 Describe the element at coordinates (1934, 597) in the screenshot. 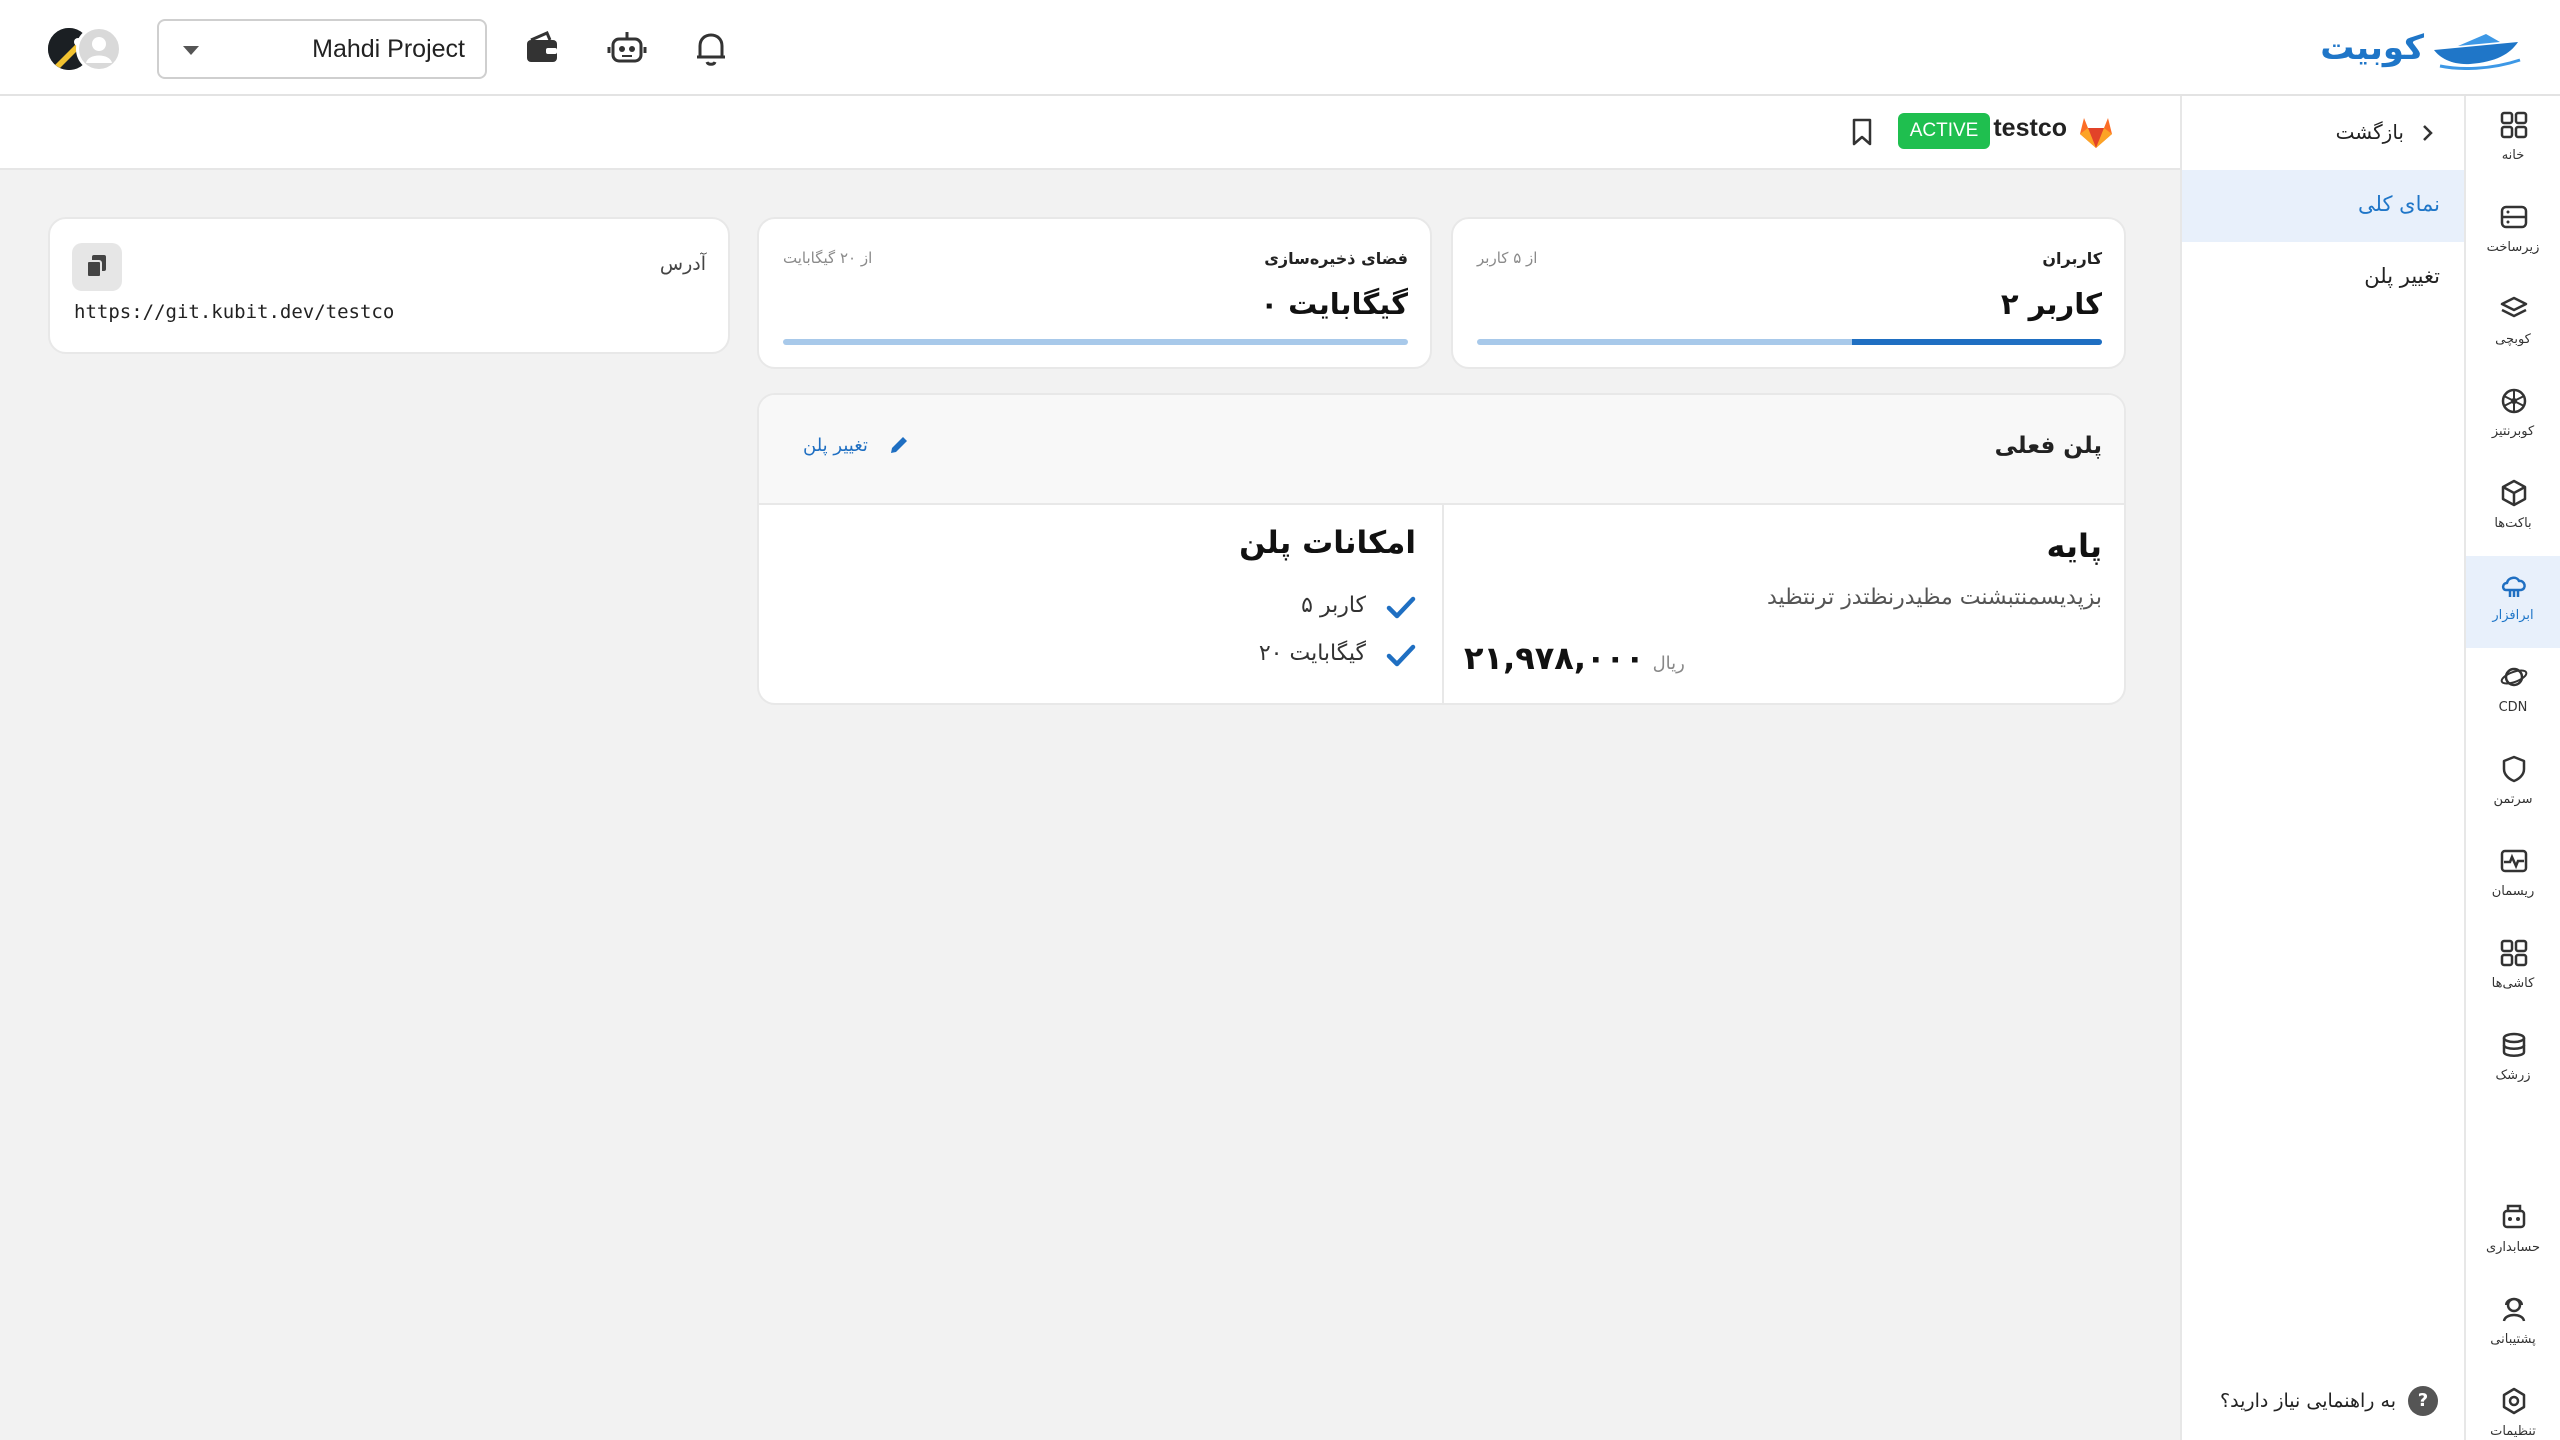

I see `plan-description: بزپدیسمنتبشنت مظیدرنظتدز ترنتظید` at that location.